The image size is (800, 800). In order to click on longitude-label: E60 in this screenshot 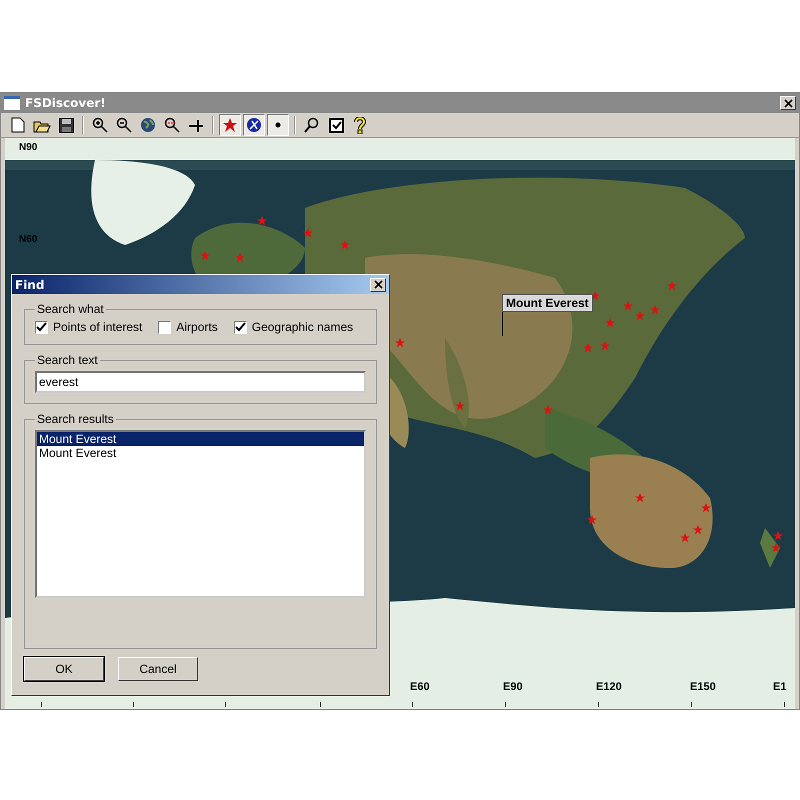, I will do `click(420, 687)`.